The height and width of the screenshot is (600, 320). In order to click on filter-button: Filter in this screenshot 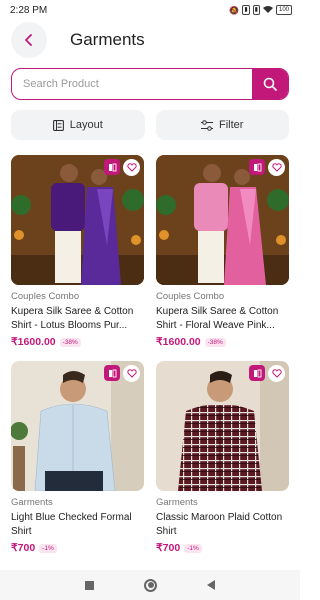, I will do `click(222, 125)`.